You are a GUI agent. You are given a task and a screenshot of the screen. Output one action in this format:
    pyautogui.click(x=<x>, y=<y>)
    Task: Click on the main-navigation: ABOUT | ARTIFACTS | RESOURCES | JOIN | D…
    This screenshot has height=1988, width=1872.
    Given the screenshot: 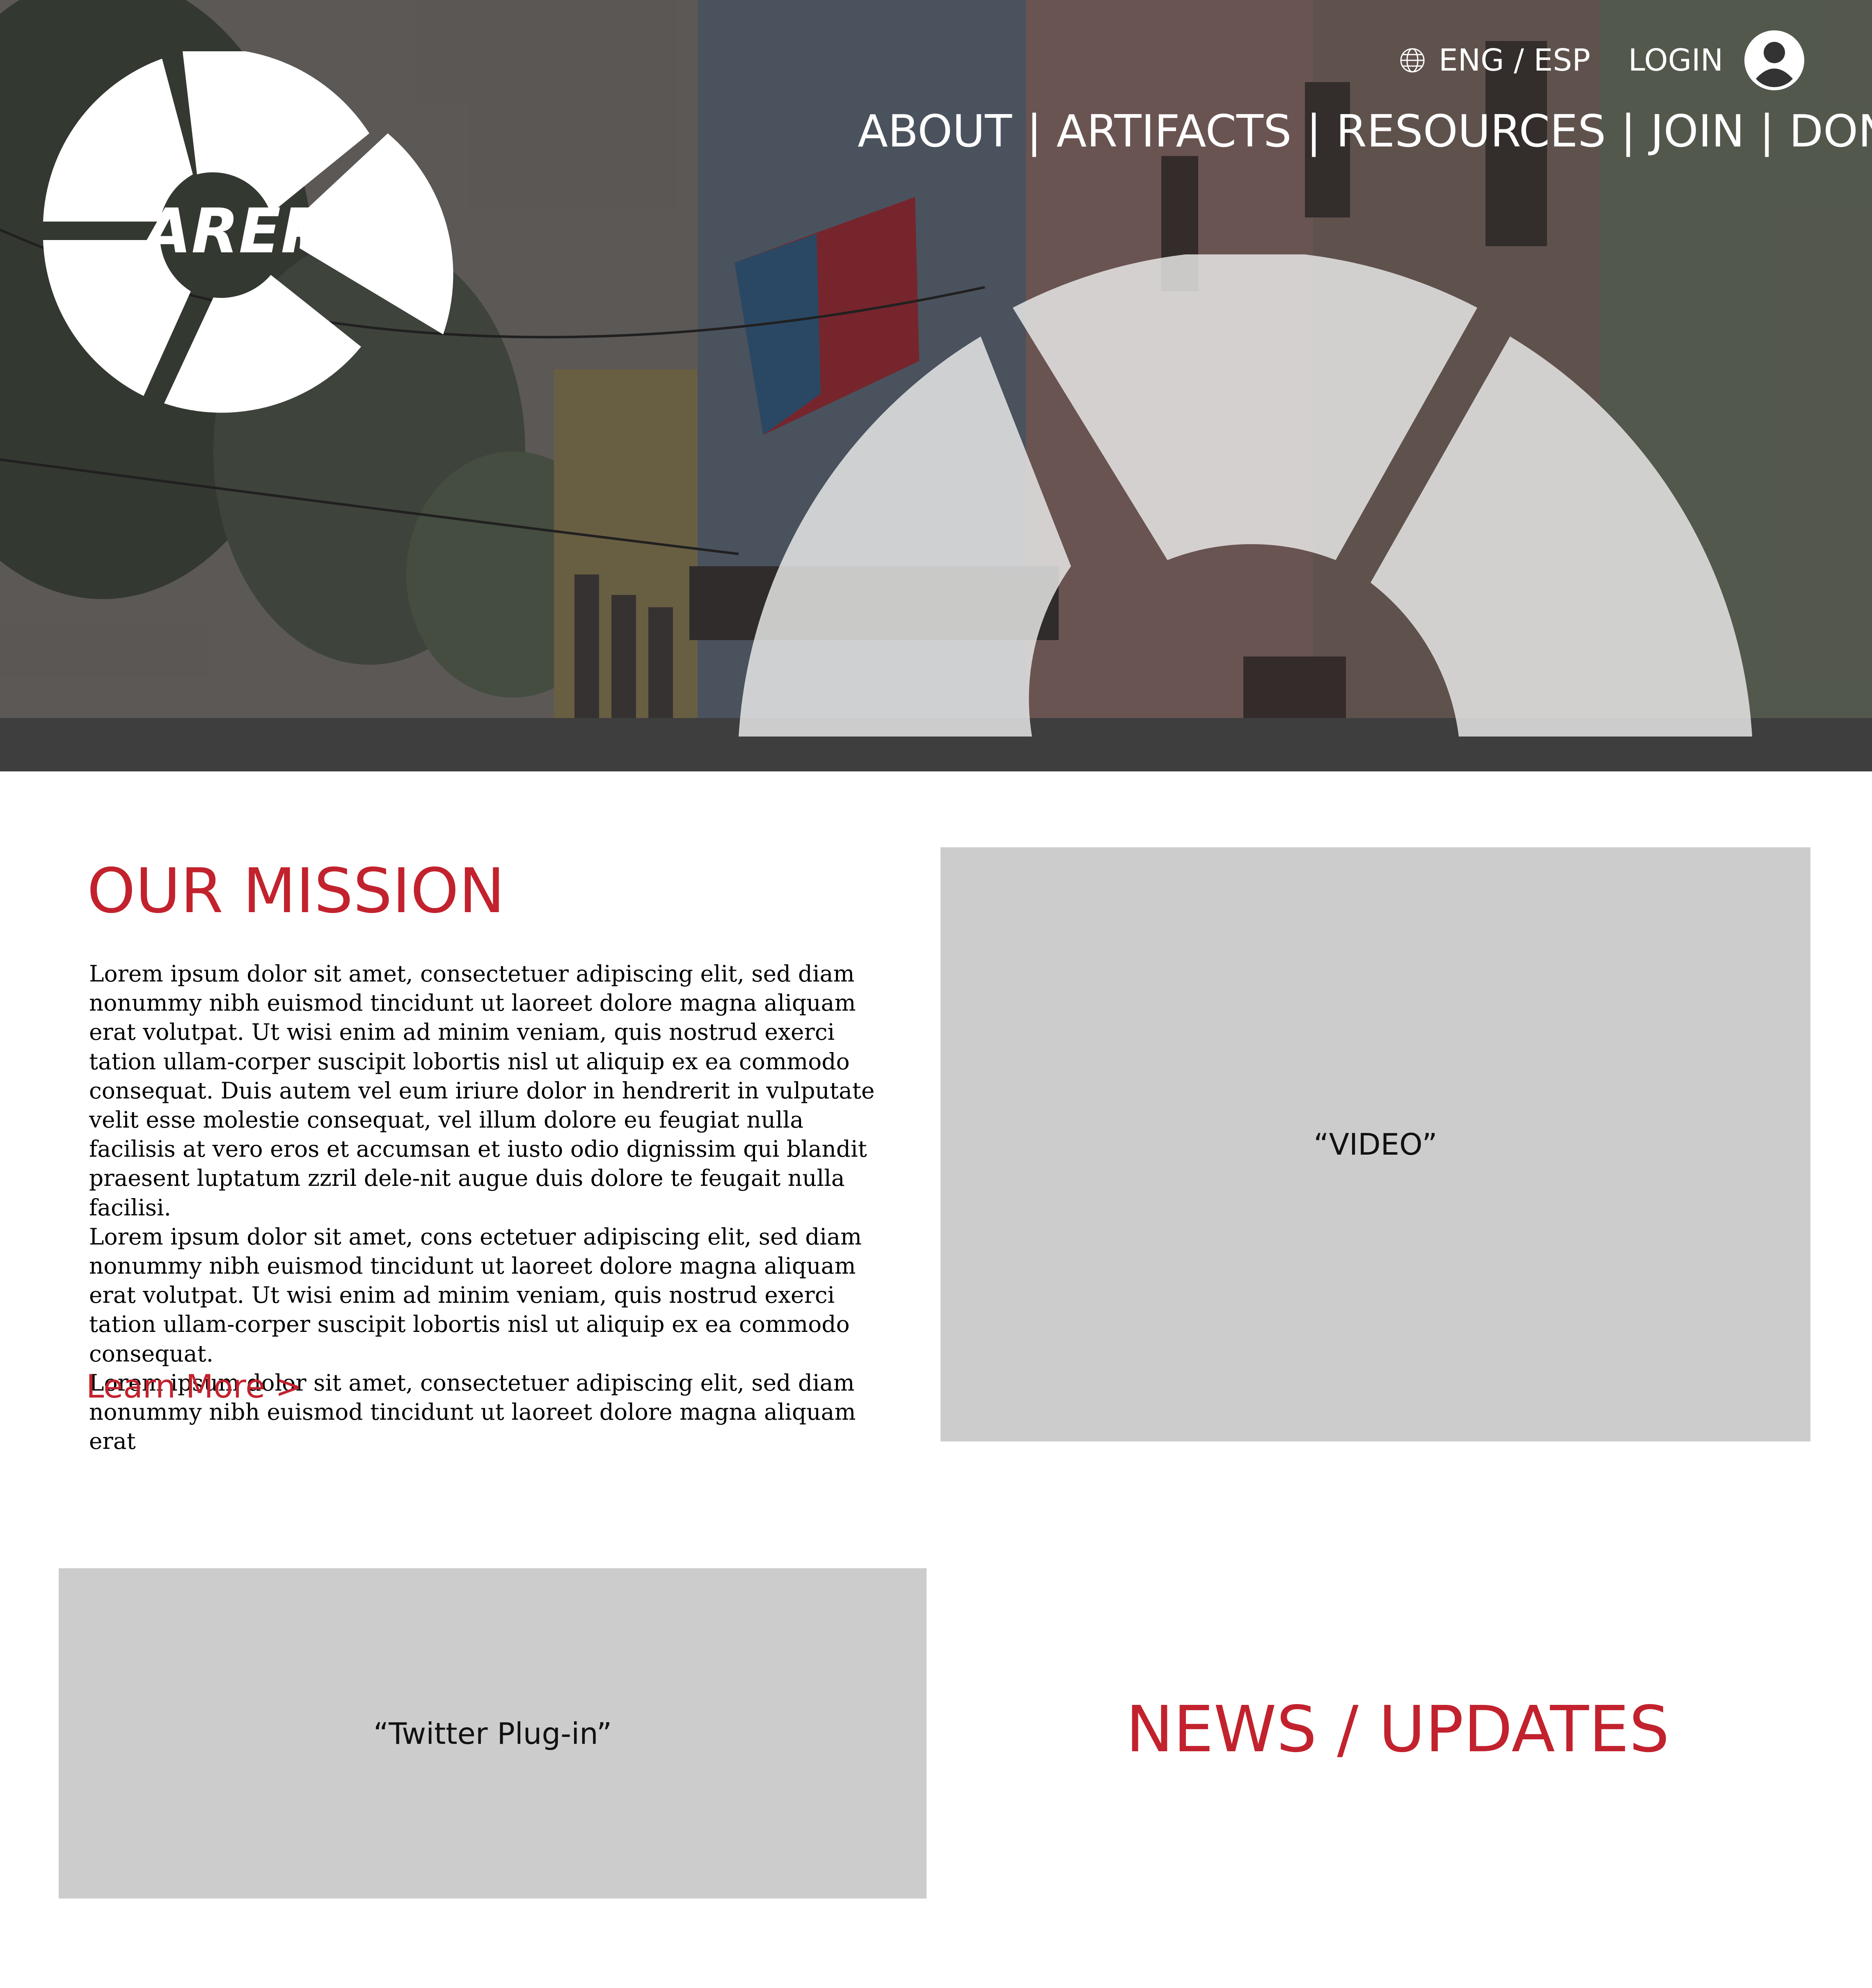 What is the action you would take?
    pyautogui.click(x=1365, y=131)
    